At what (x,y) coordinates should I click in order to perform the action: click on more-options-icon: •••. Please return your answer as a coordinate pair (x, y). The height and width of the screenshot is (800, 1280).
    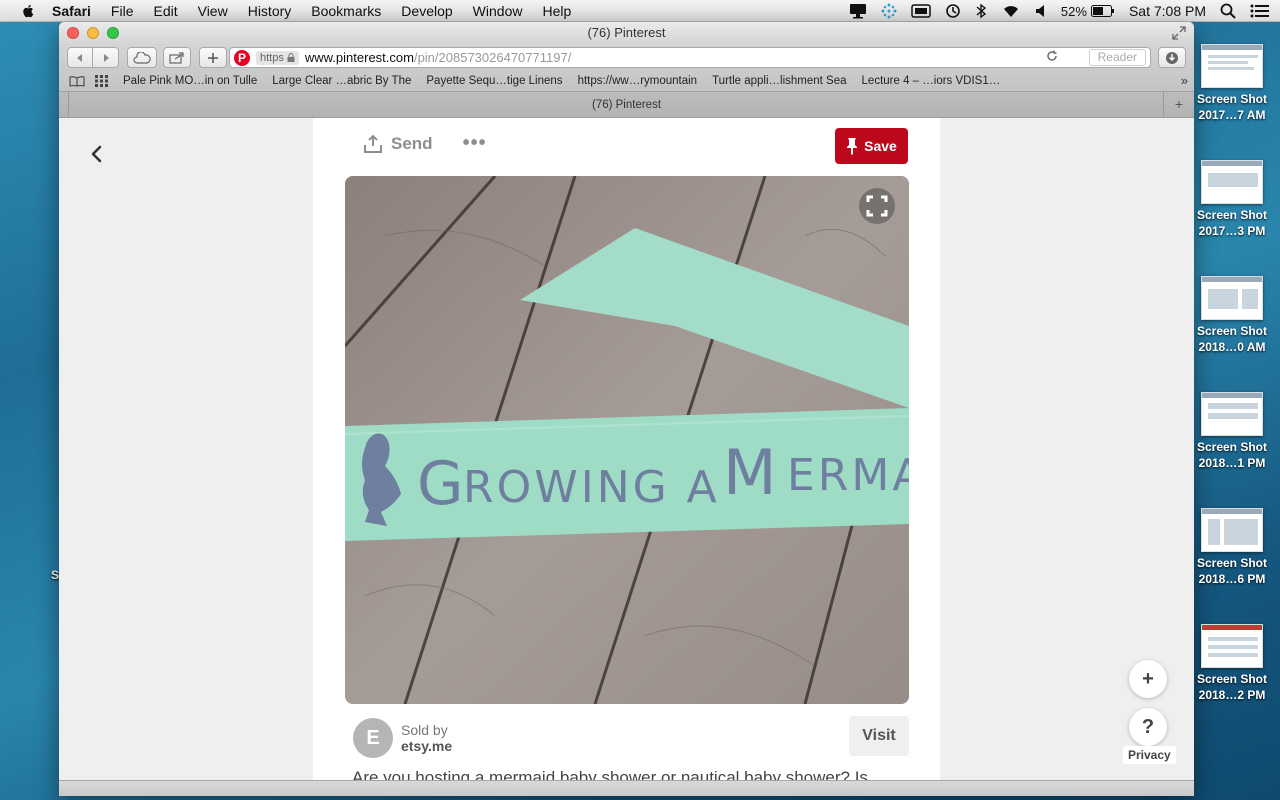
    Looking at the image, I should click on (475, 143).